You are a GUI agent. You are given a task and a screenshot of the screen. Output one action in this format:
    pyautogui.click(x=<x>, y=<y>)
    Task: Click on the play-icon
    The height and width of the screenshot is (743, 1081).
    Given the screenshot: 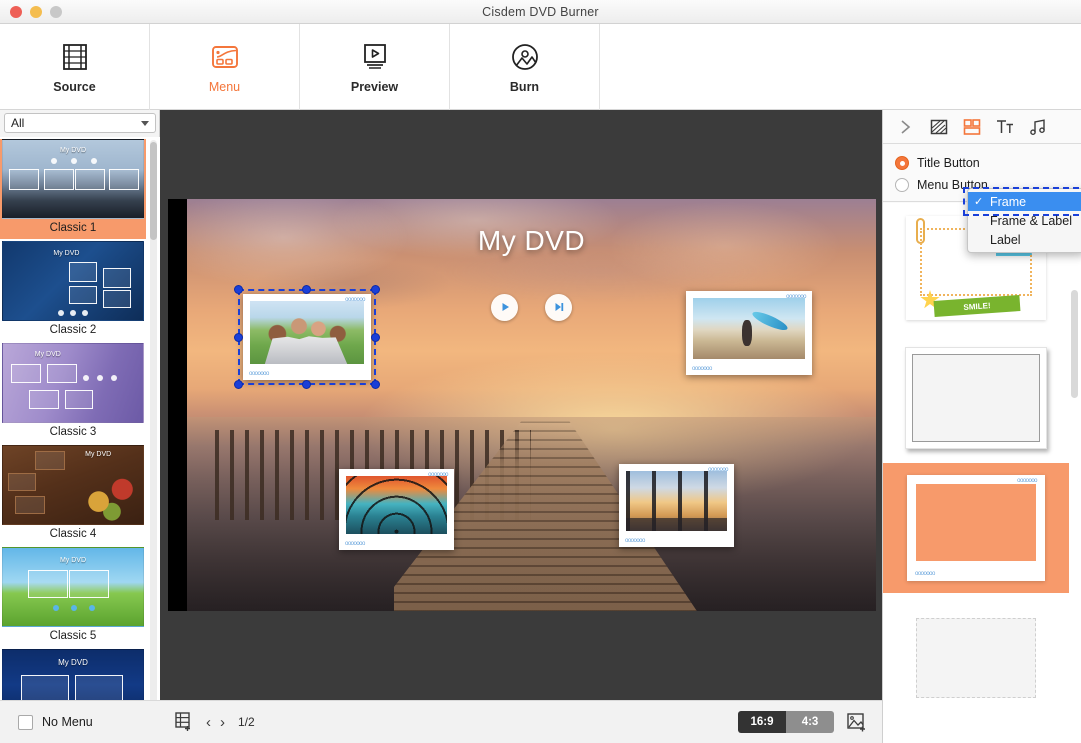 What is the action you would take?
    pyautogui.click(x=505, y=307)
    